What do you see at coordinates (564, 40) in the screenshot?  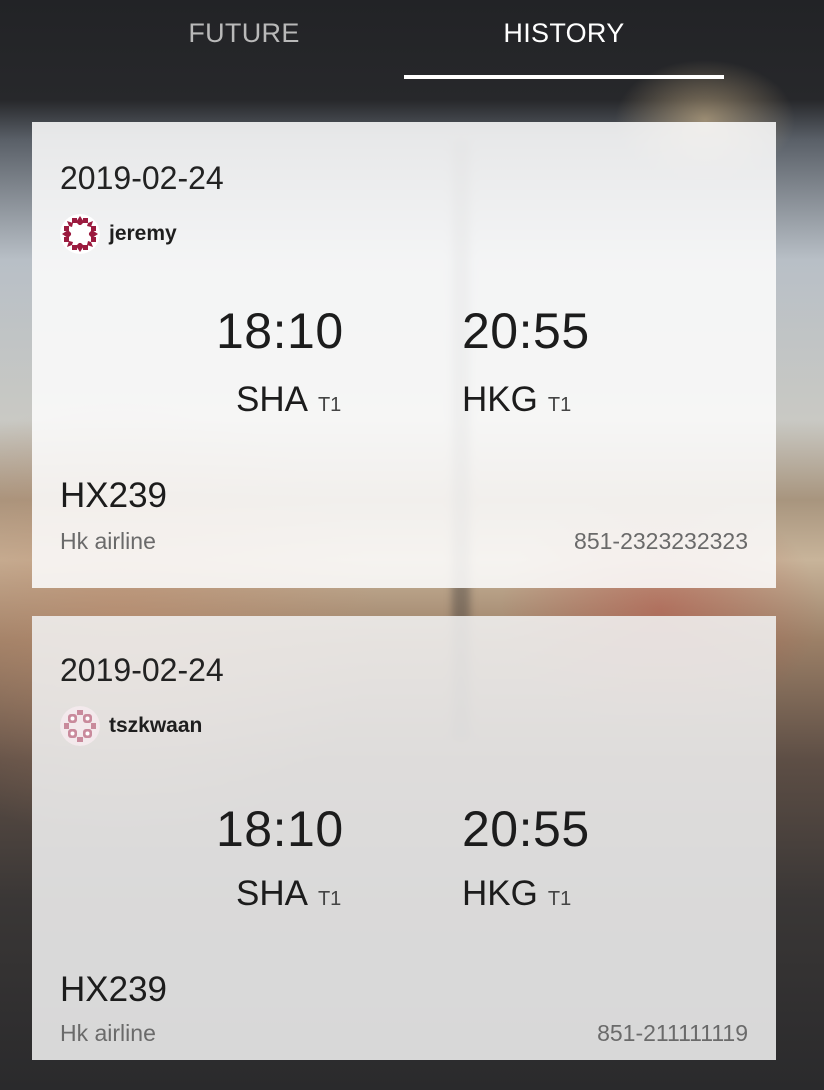 I see `tab-history: HISTORY` at bounding box center [564, 40].